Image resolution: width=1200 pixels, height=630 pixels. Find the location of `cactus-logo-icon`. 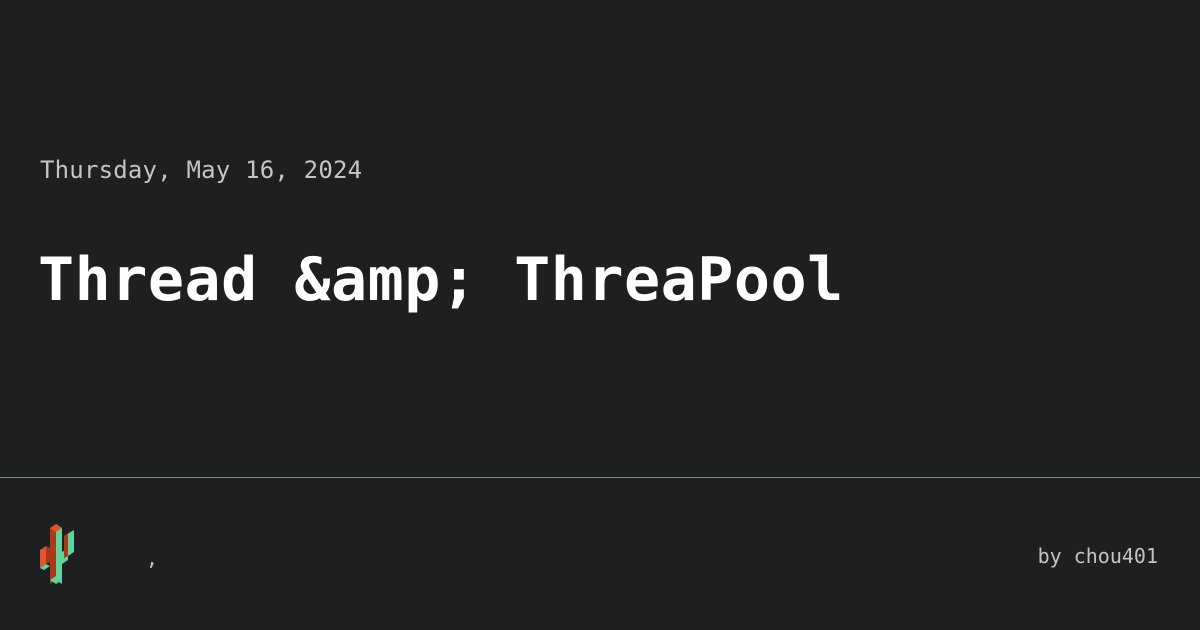

cactus-logo-icon is located at coordinates (57, 554).